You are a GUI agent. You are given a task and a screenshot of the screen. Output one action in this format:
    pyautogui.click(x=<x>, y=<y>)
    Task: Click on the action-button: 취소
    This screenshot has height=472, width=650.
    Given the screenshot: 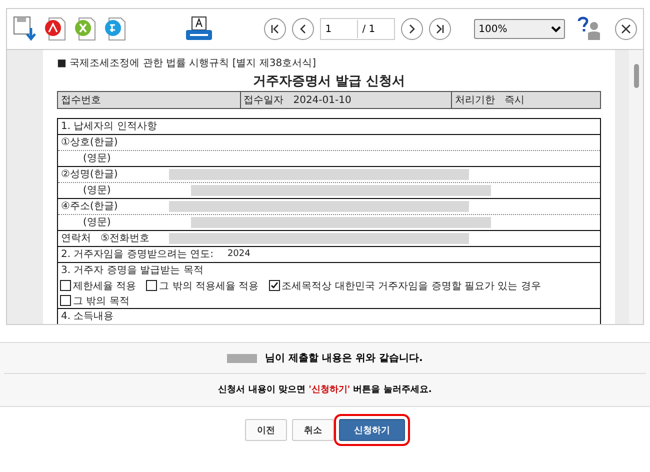 What is the action you would take?
    pyautogui.click(x=313, y=430)
    